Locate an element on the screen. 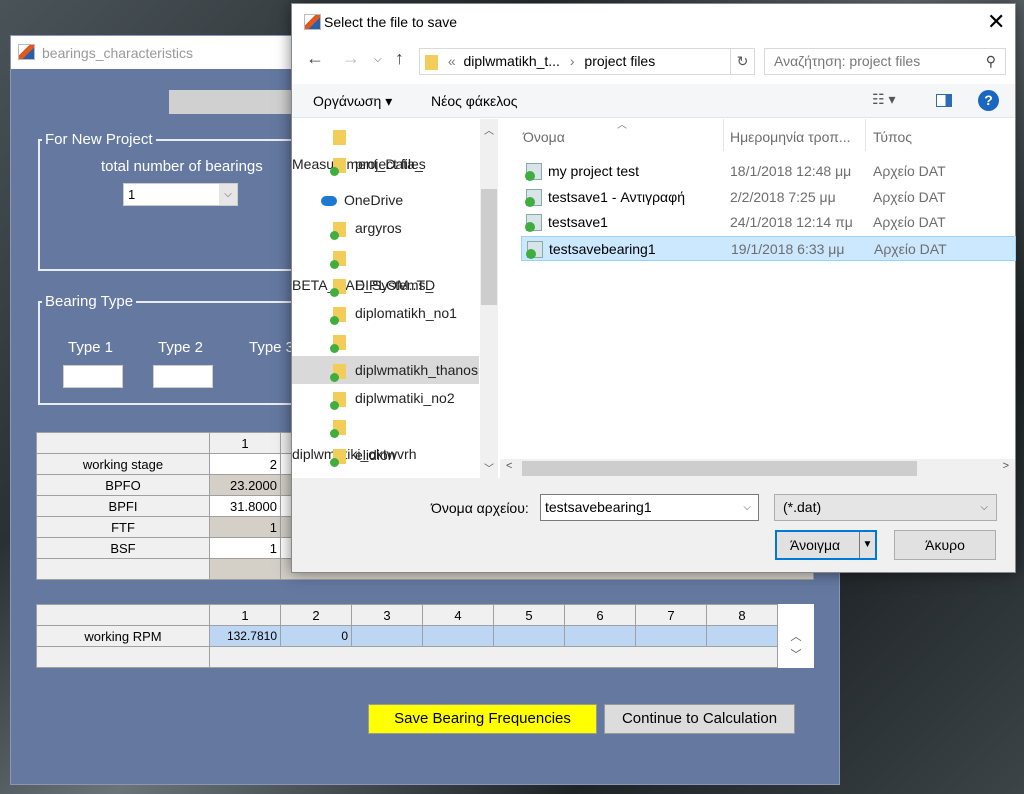  column-header-type: Τύπος is located at coordinates (892, 137).